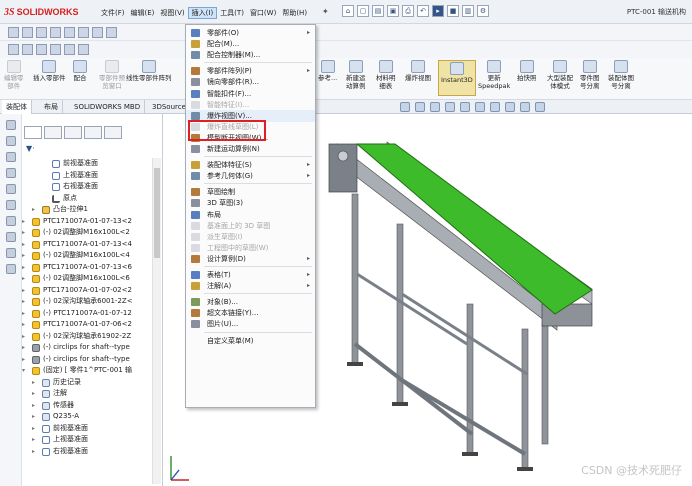 The height and width of the screenshot is (486, 692). I want to click on command-button-9: Instant3D, so click(457, 78).